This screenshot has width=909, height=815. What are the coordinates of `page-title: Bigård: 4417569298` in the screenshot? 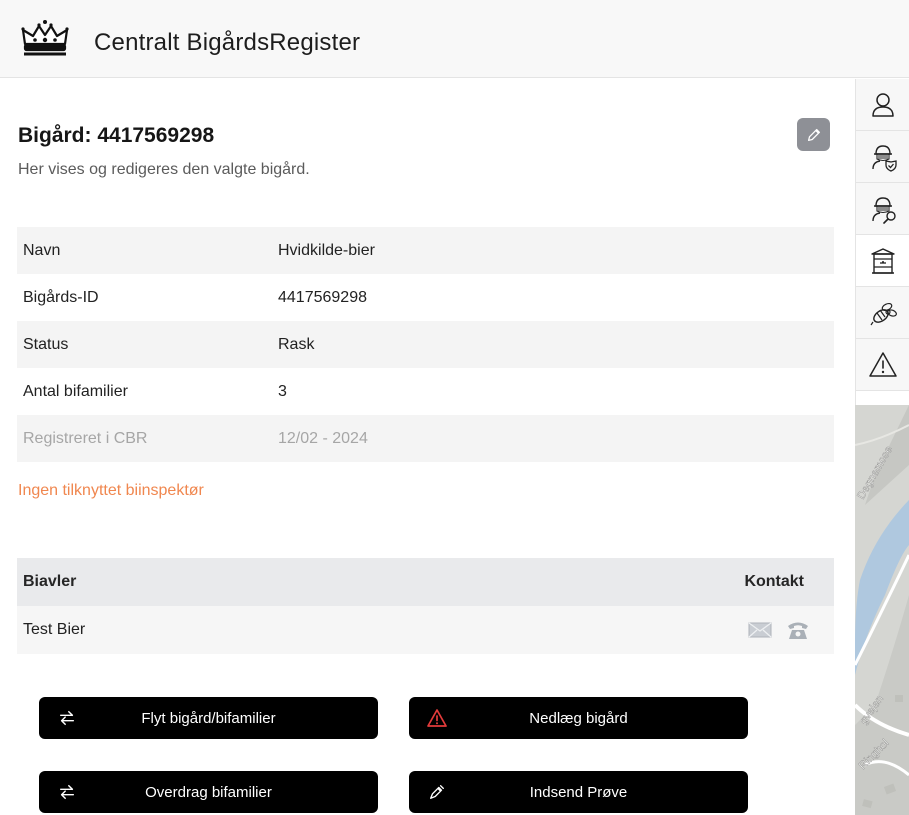 It's located at (116, 135).